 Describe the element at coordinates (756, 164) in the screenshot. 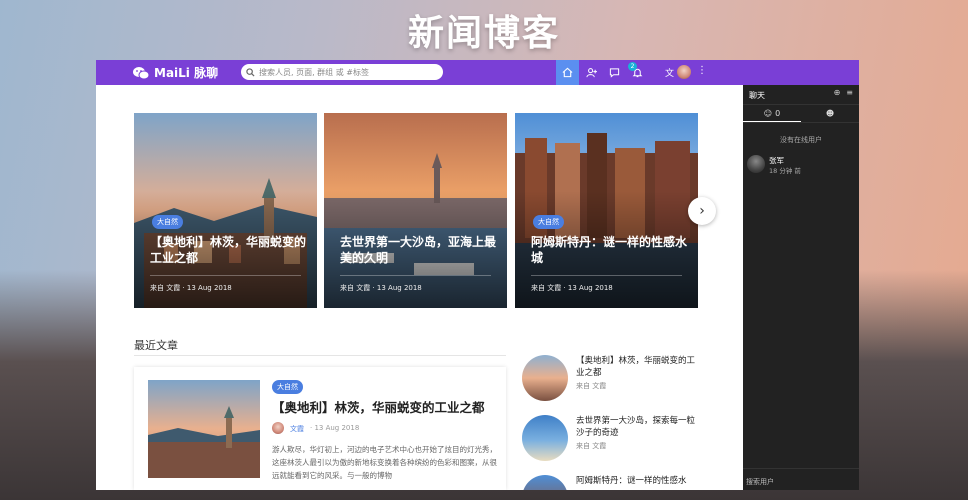

I see `friend-avatar` at that location.